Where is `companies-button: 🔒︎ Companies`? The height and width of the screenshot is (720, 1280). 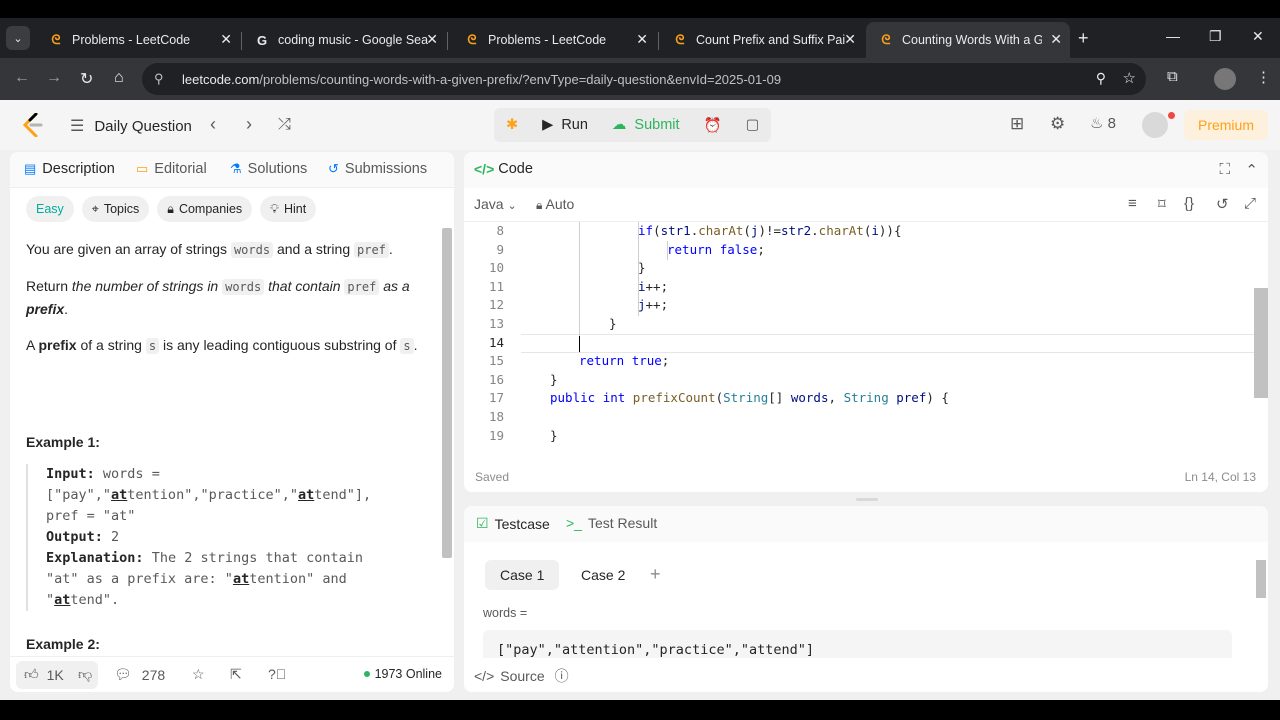 companies-button: 🔒︎ Companies is located at coordinates (205, 209).